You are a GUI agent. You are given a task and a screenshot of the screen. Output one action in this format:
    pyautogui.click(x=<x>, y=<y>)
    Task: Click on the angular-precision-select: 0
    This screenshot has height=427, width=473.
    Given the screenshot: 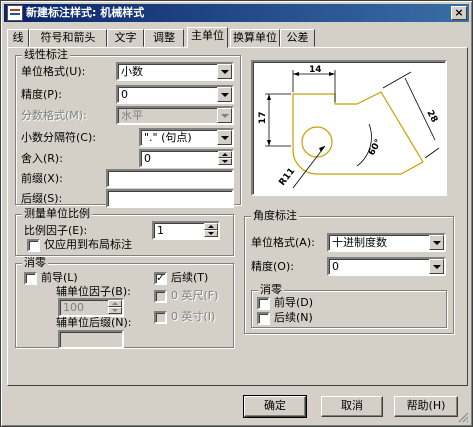 What is the action you would take?
    pyautogui.click(x=386, y=266)
    